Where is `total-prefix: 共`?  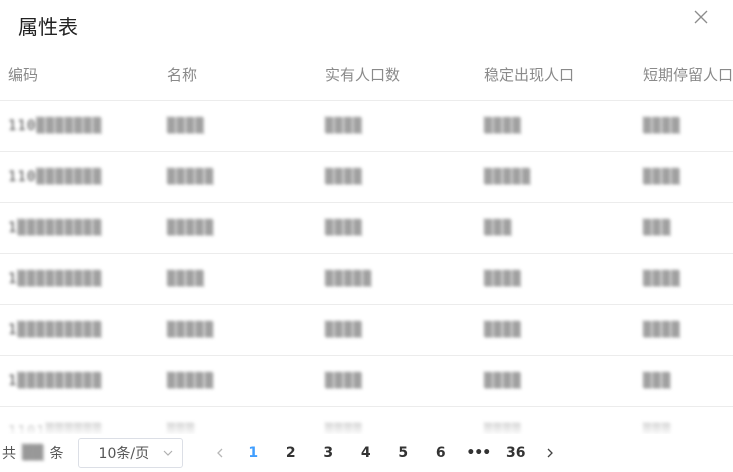
total-prefix: 共 is located at coordinates (9, 454).